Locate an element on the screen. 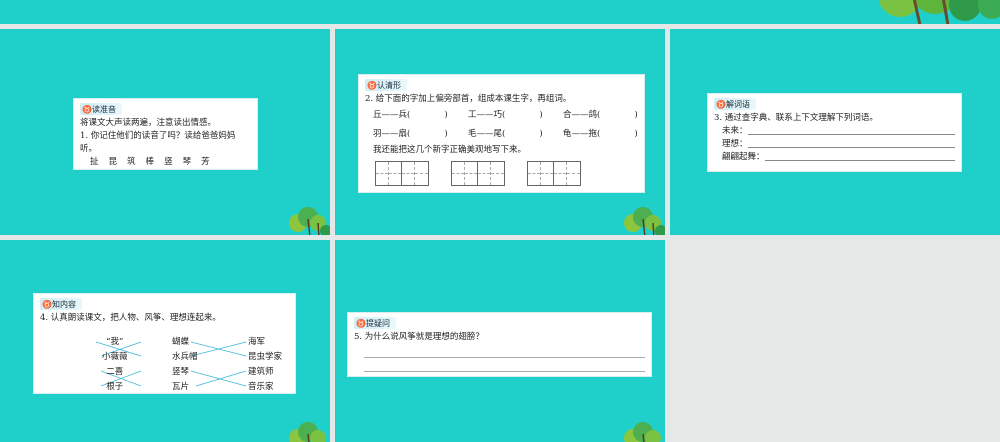 The width and height of the screenshot is (1000, 442). section-tag: ♉ 读准音 is located at coordinates (101, 109).